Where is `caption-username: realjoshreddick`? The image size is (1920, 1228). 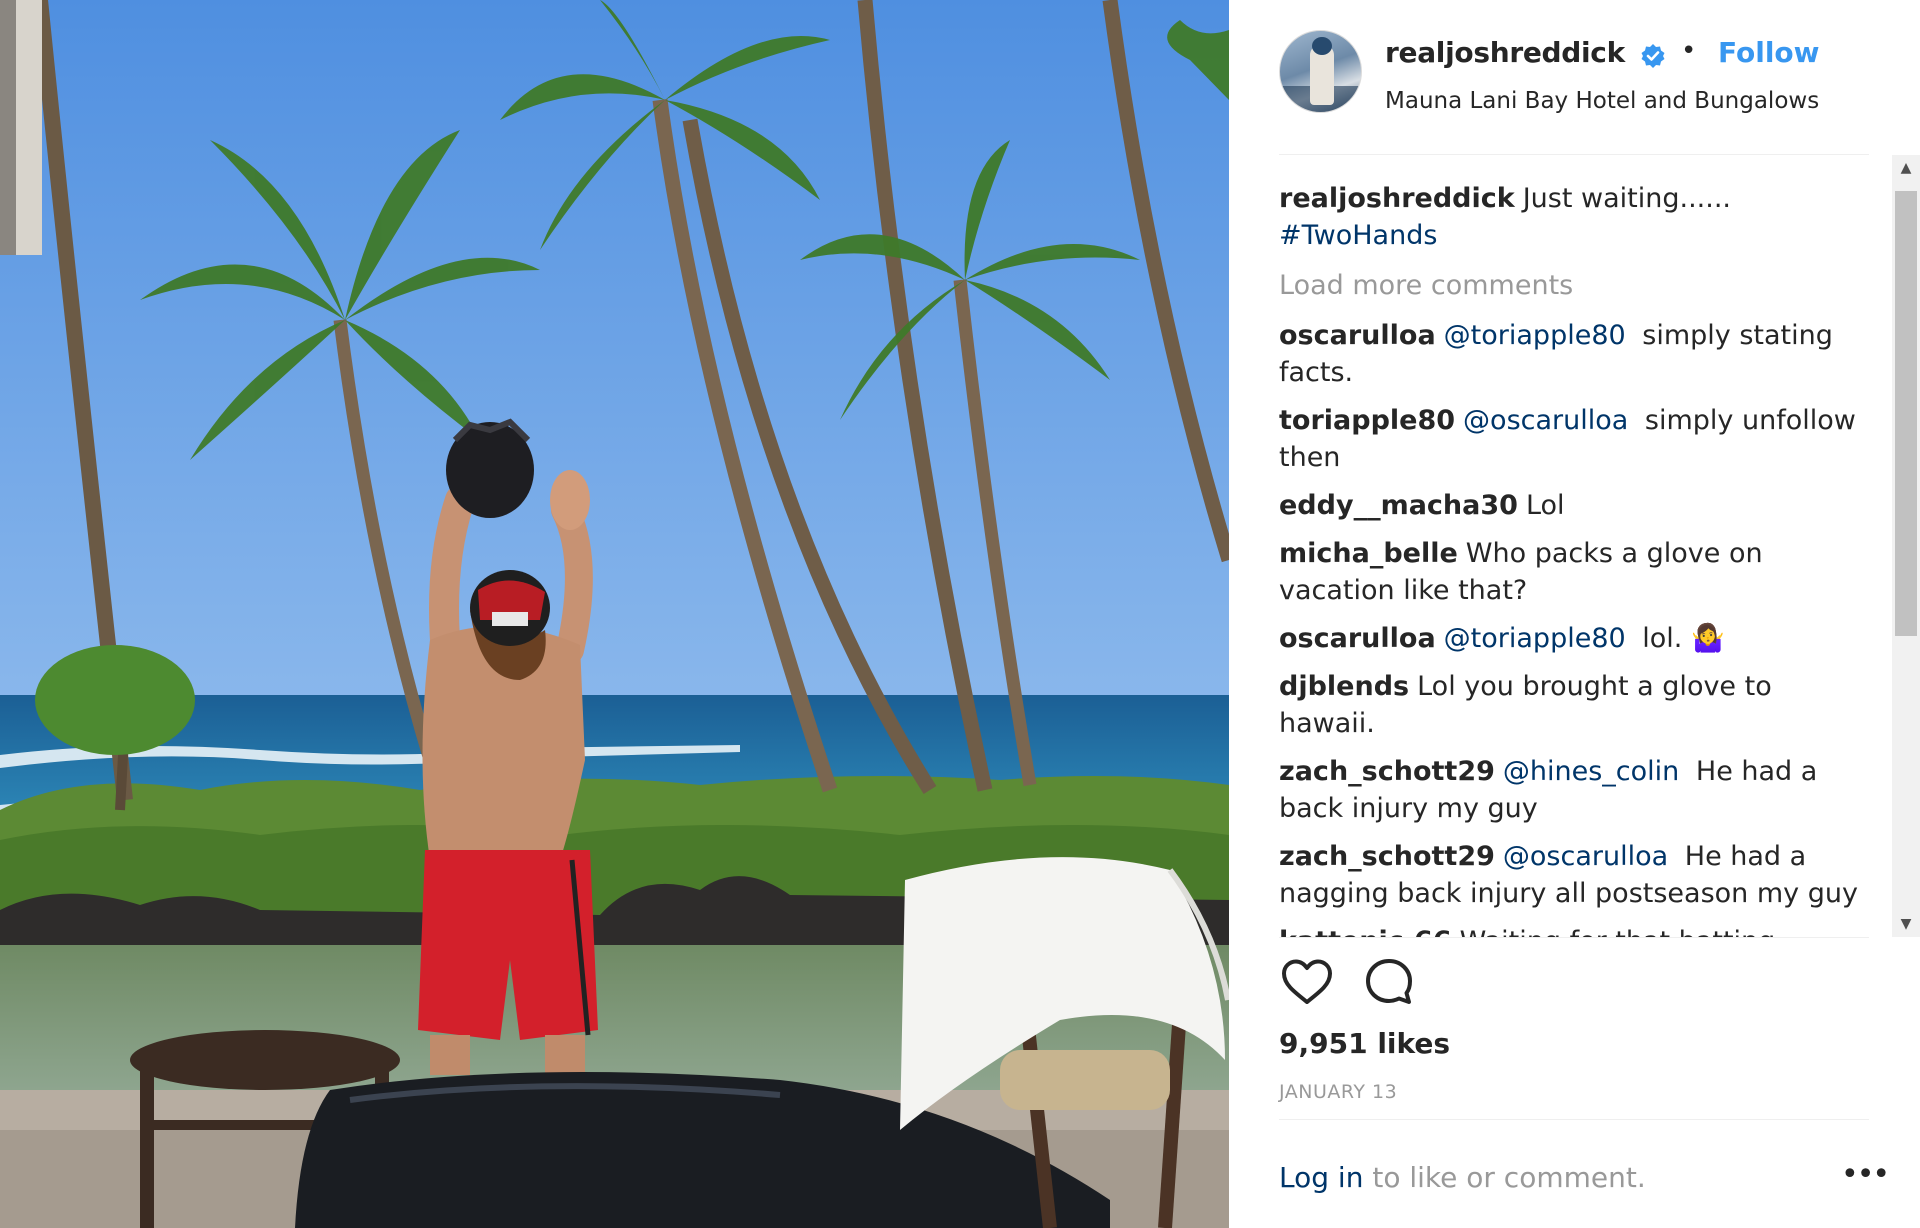
caption-username: realjoshreddick is located at coordinates (1397, 198).